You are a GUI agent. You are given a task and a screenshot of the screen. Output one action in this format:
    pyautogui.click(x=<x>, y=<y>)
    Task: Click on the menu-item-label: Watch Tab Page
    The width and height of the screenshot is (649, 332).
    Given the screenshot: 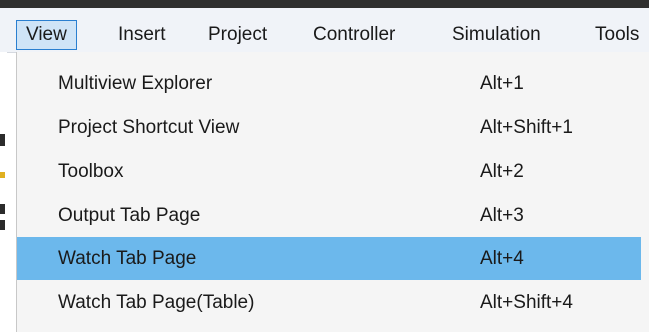 What is the action you would take?
    pyautogui.click(x=127, y=258)
    